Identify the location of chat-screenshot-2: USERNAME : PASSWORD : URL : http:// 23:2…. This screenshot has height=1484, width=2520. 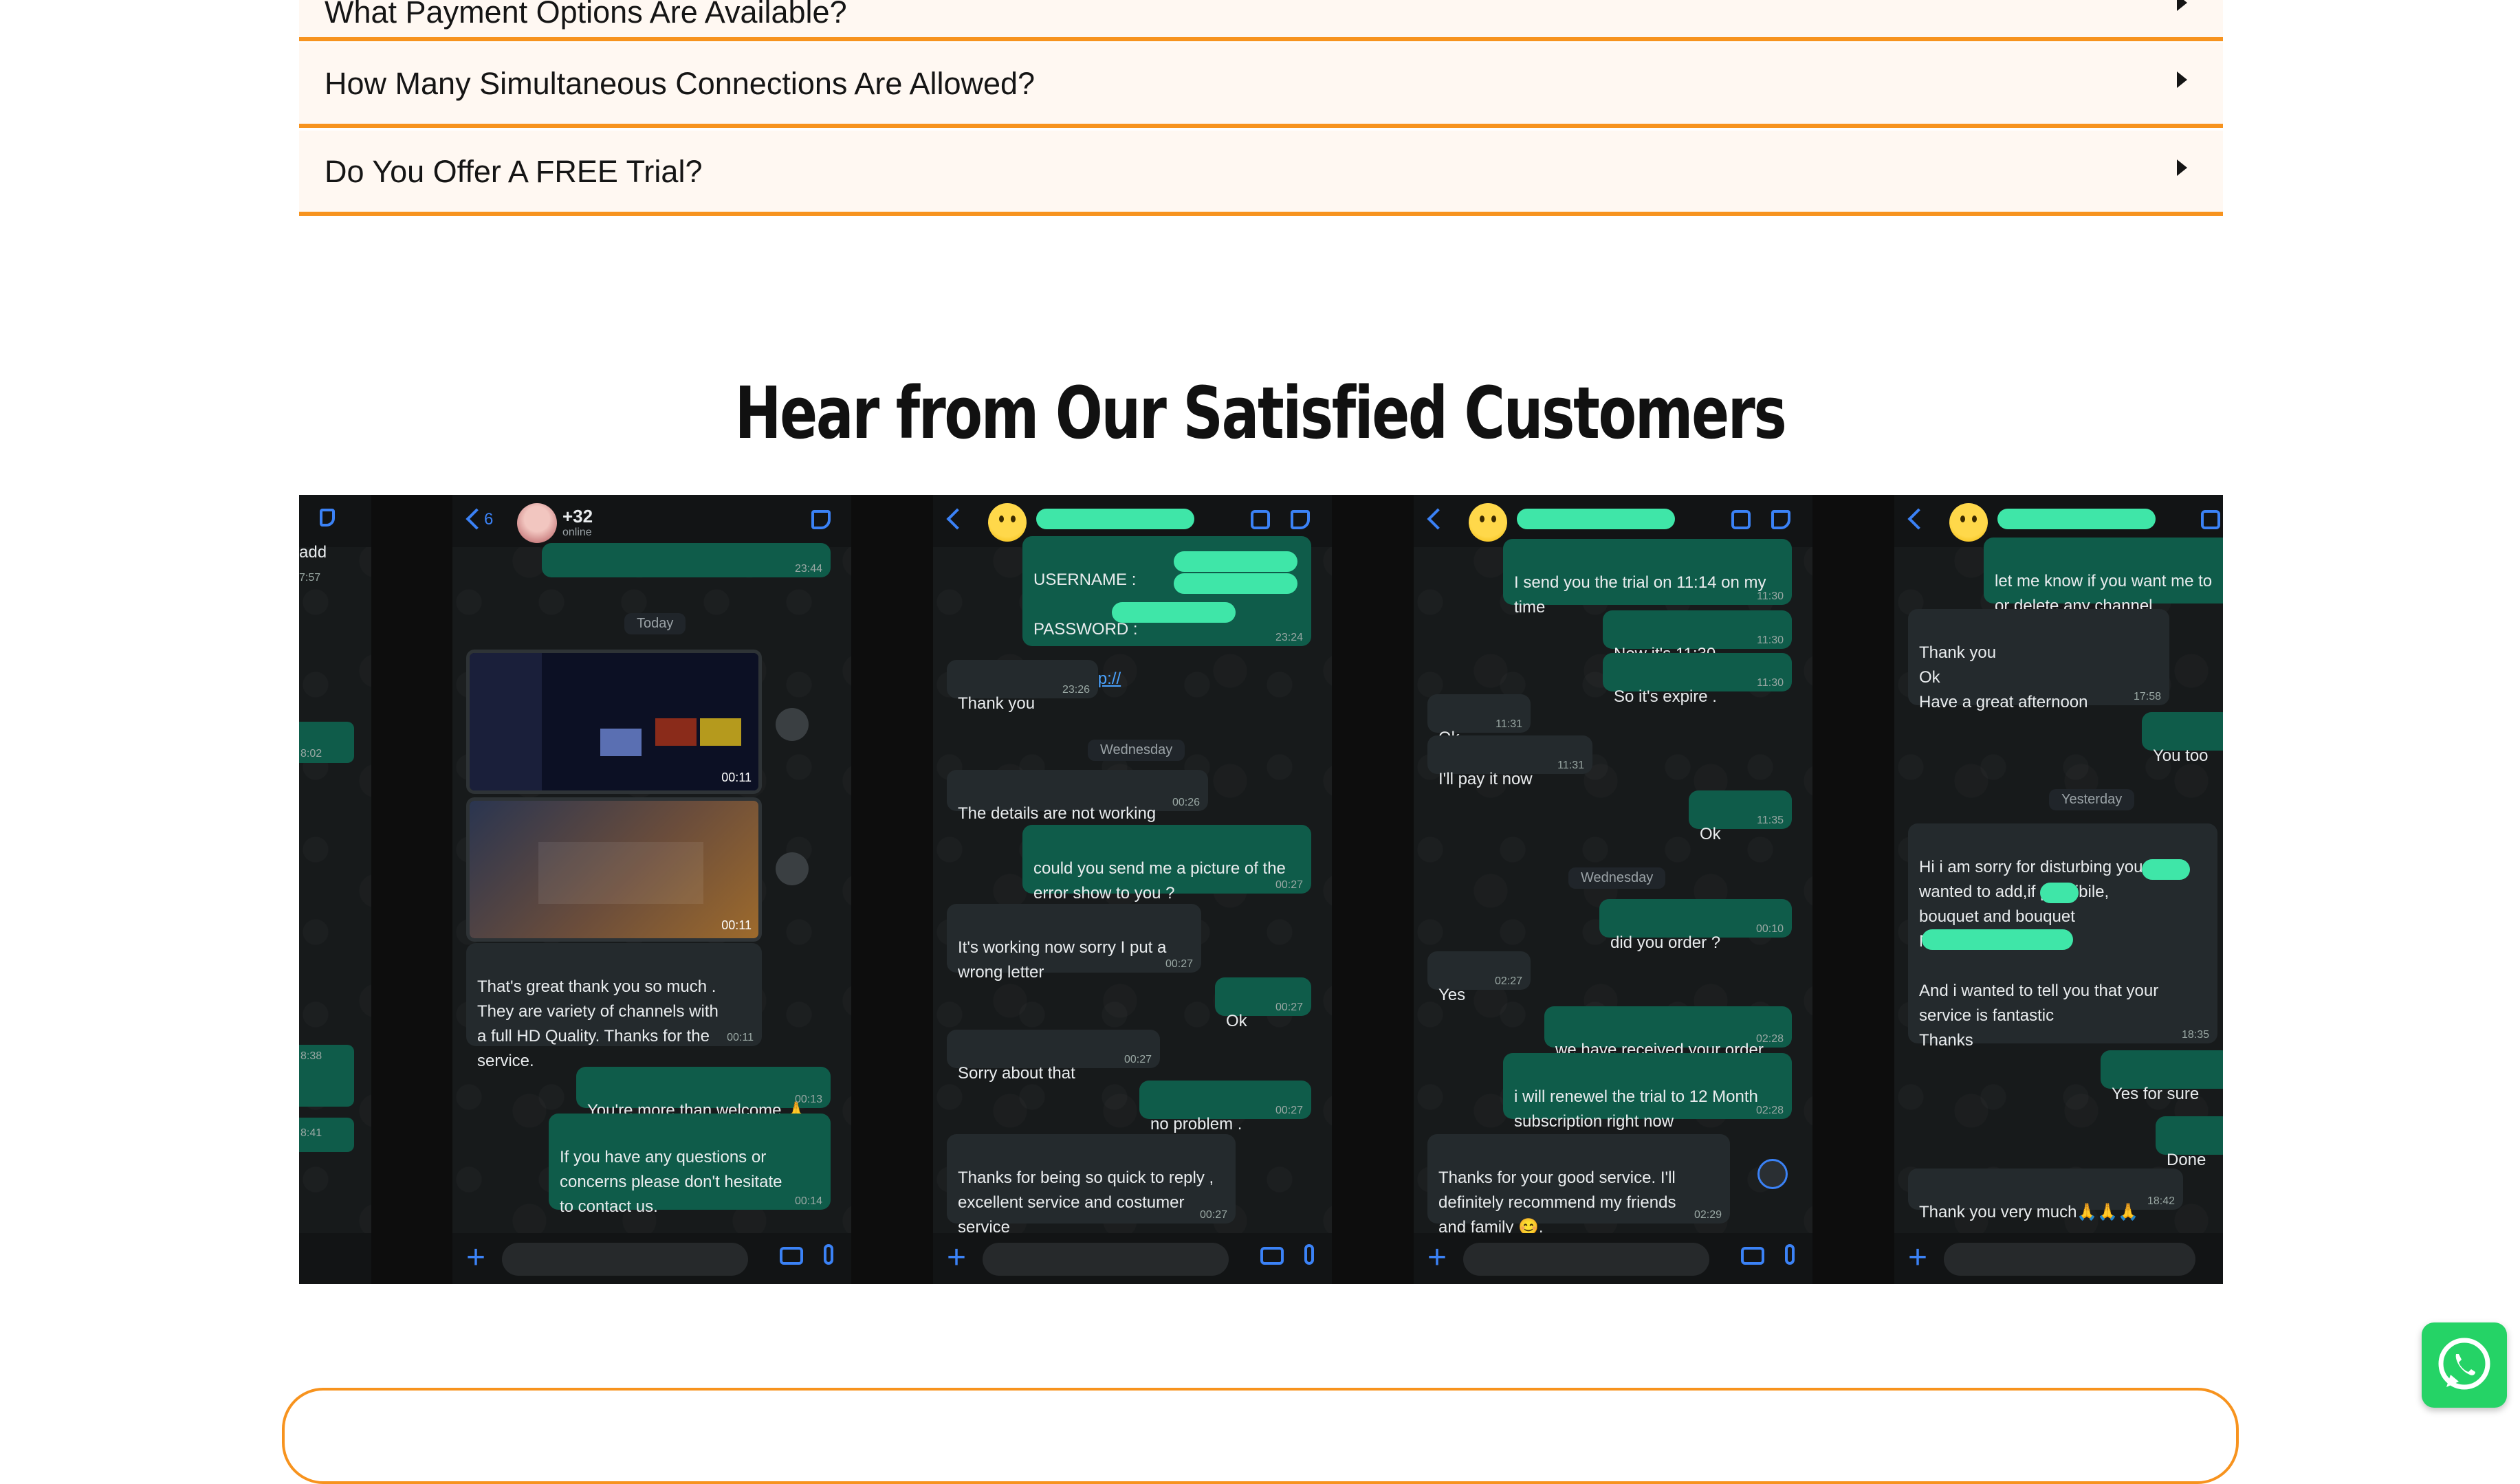
(1132, 890).